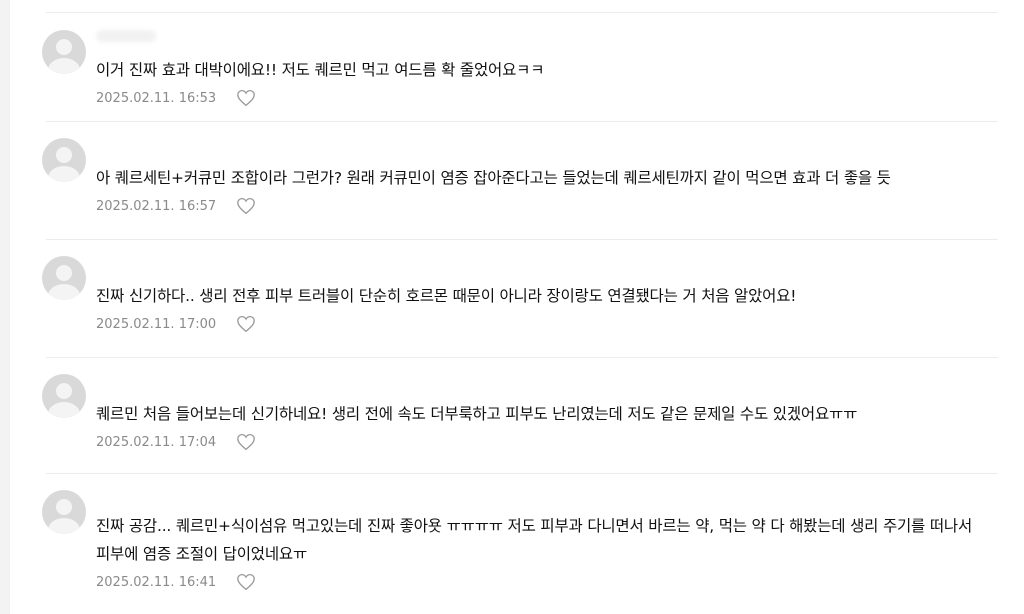 The image size is (1024, 614). I want to click on top-divider, so click(522, 12).